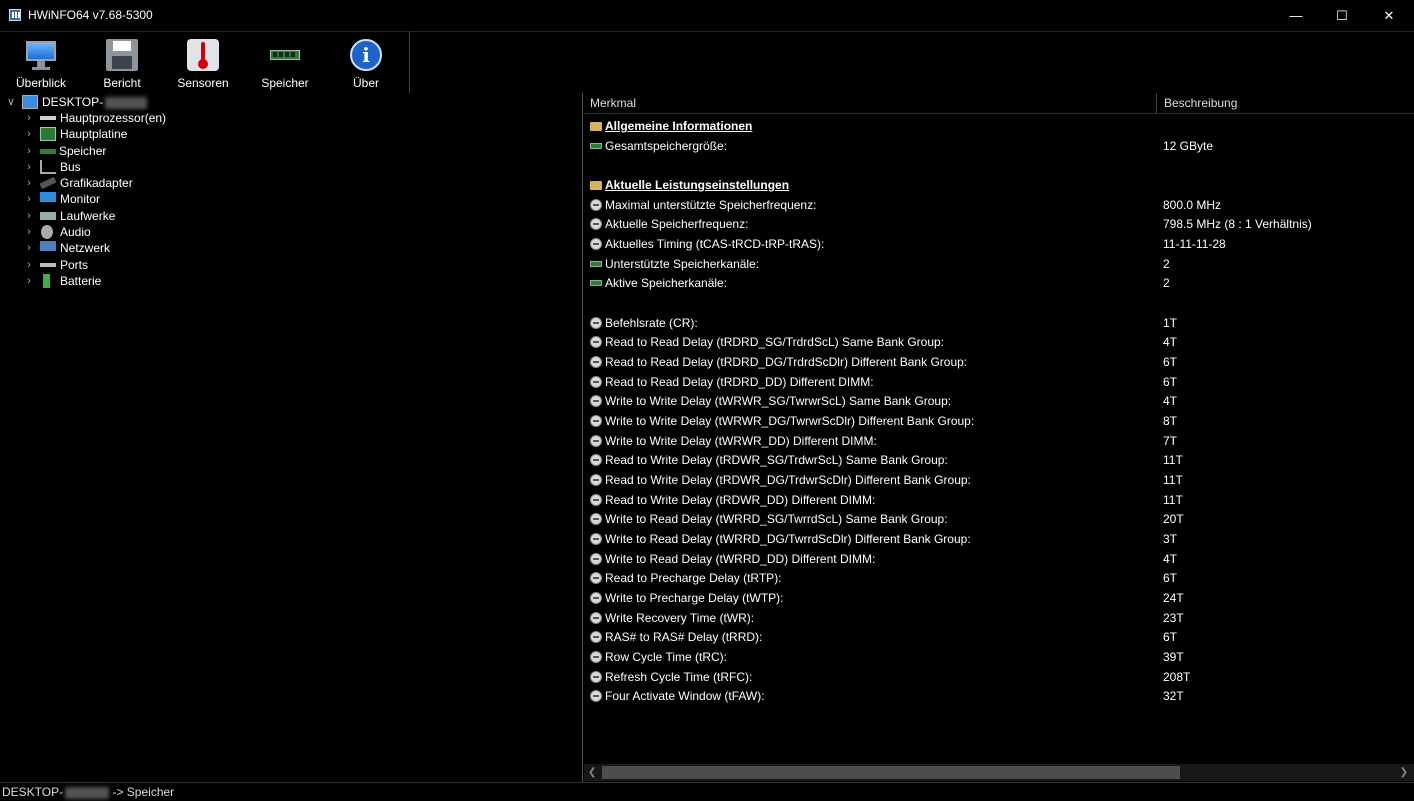 The image size is (1414, 801). I want to click on tree-item-label: Hauptprozessor(en), so click(113, 118).